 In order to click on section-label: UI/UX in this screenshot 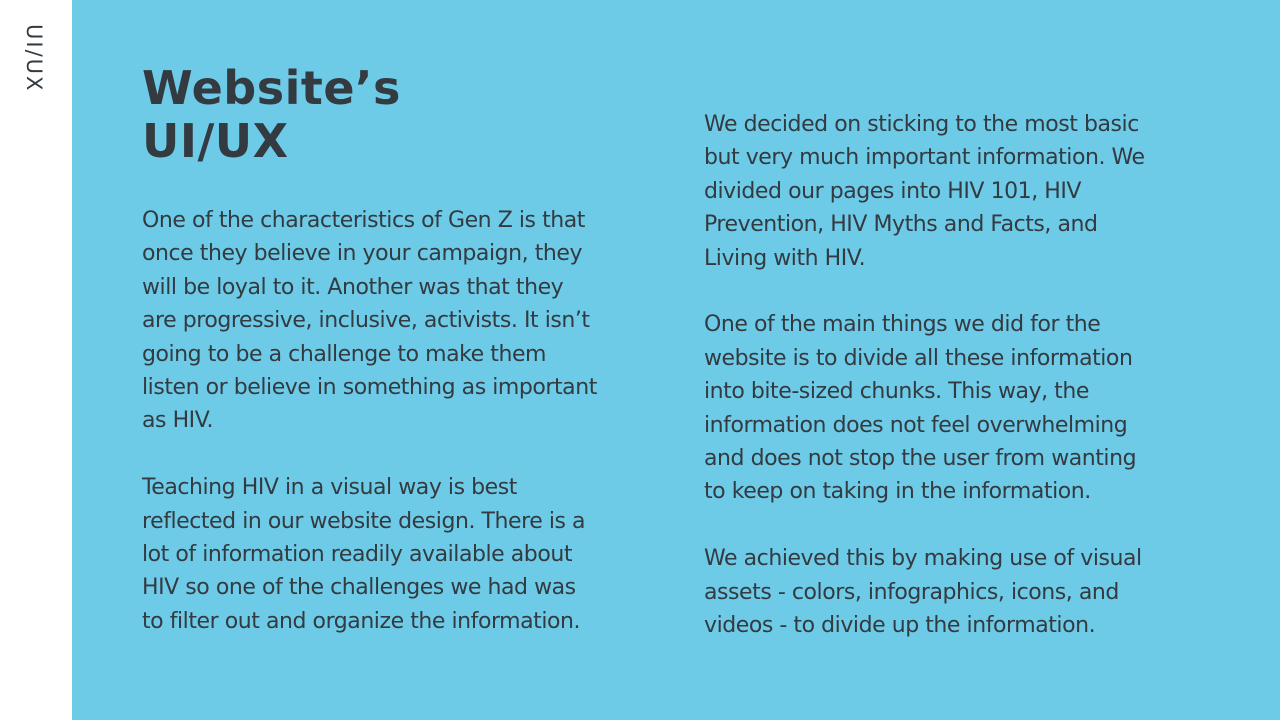, I will do `click(34, 58)`.